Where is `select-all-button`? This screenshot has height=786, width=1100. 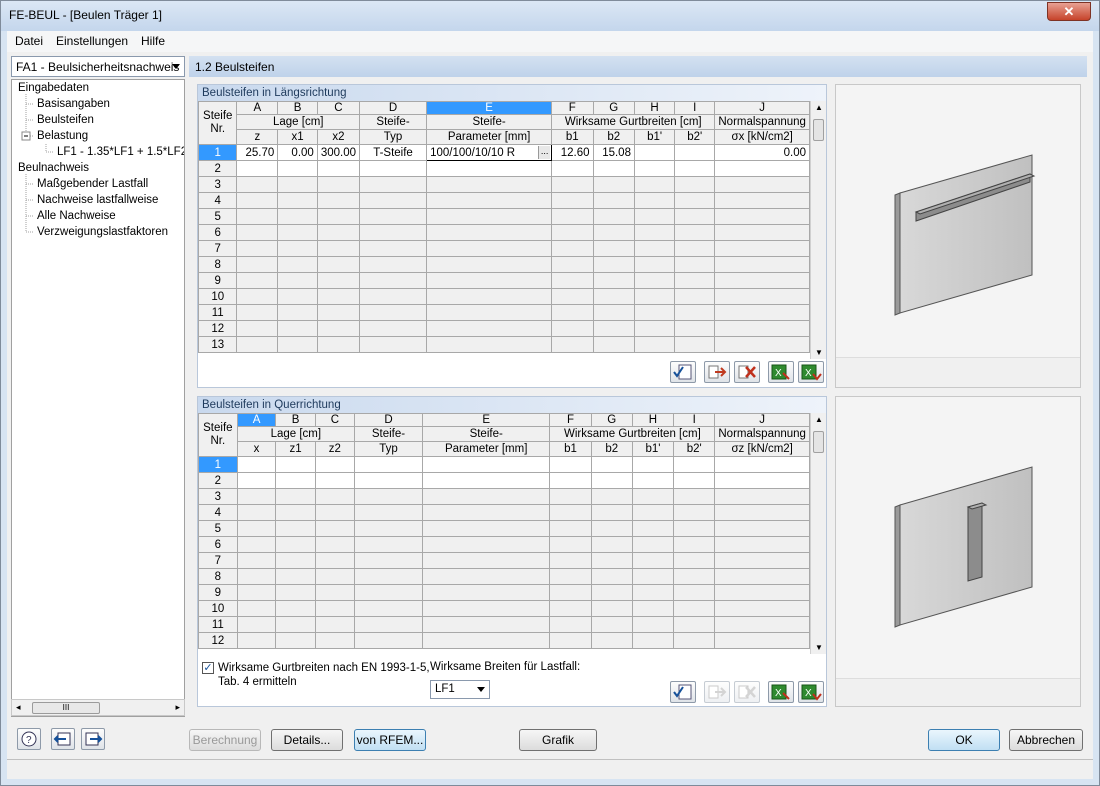 select-all-button is located at coordinates (683, 372).